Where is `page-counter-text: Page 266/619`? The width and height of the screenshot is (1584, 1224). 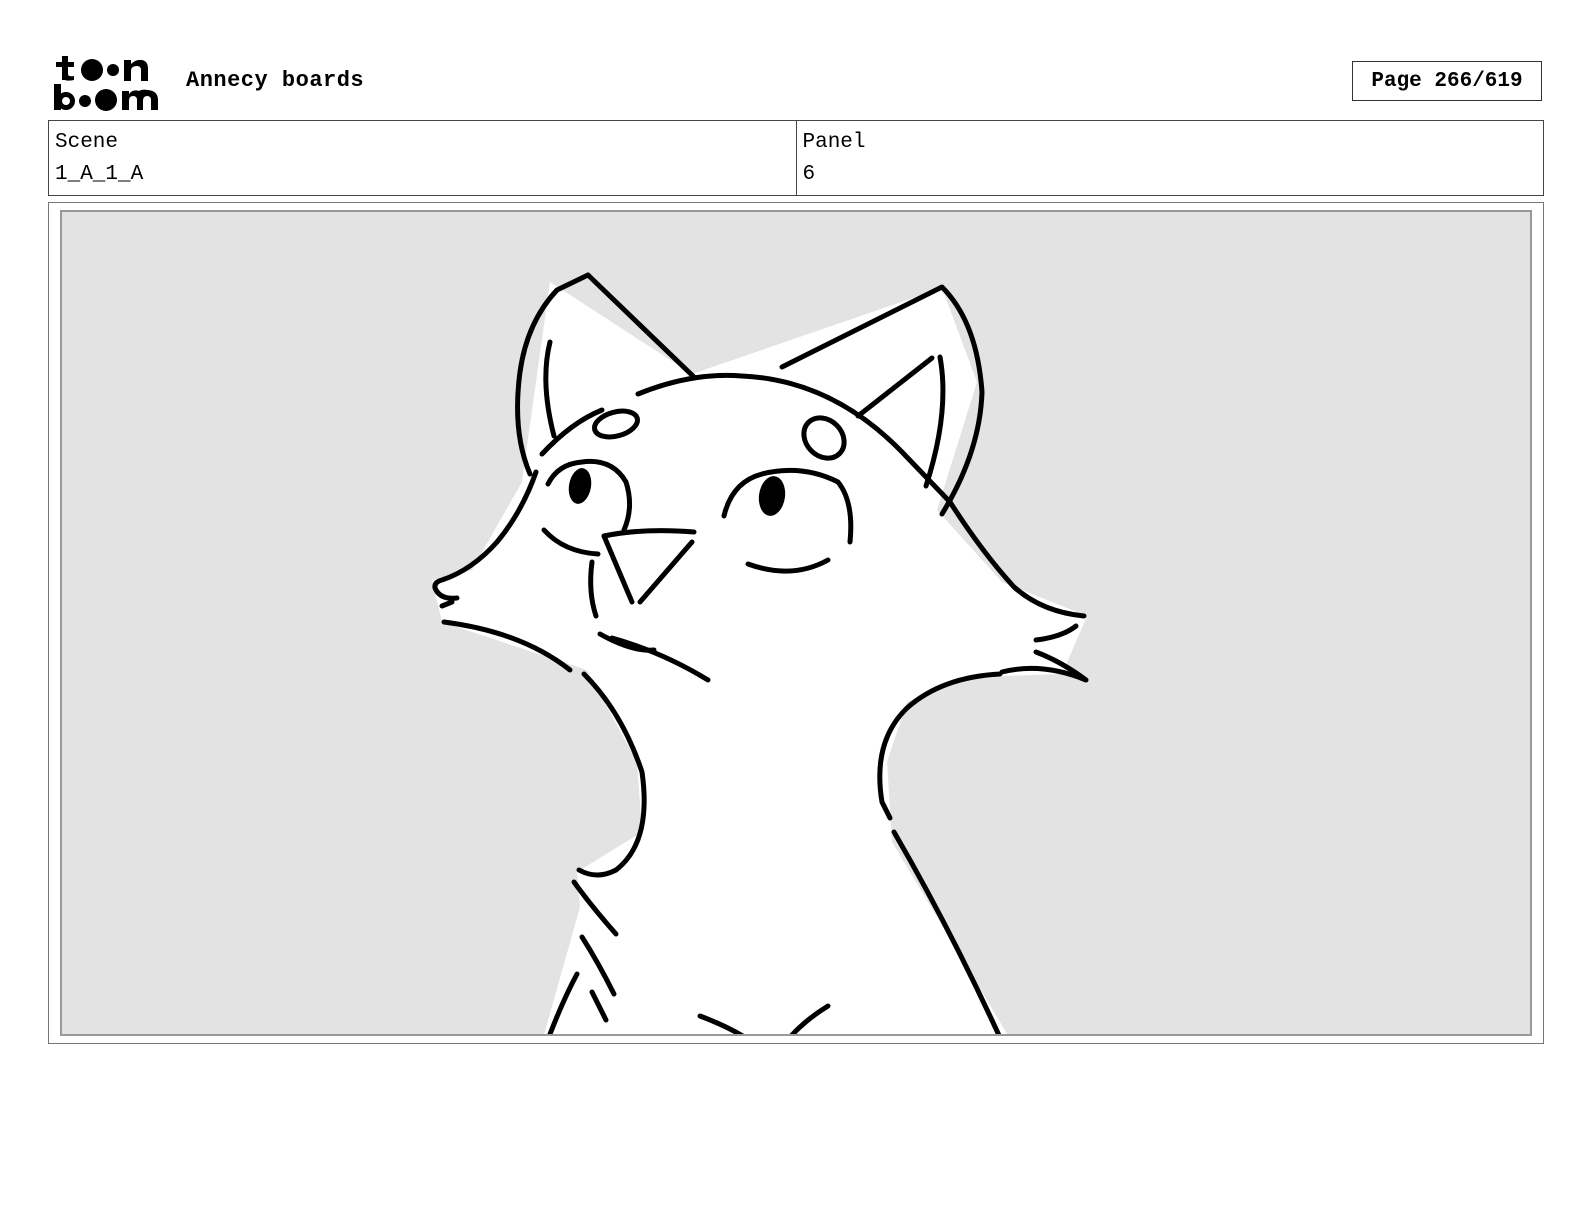
page-counter-text: Page 266/619 is located at coordinates (1447, 81).